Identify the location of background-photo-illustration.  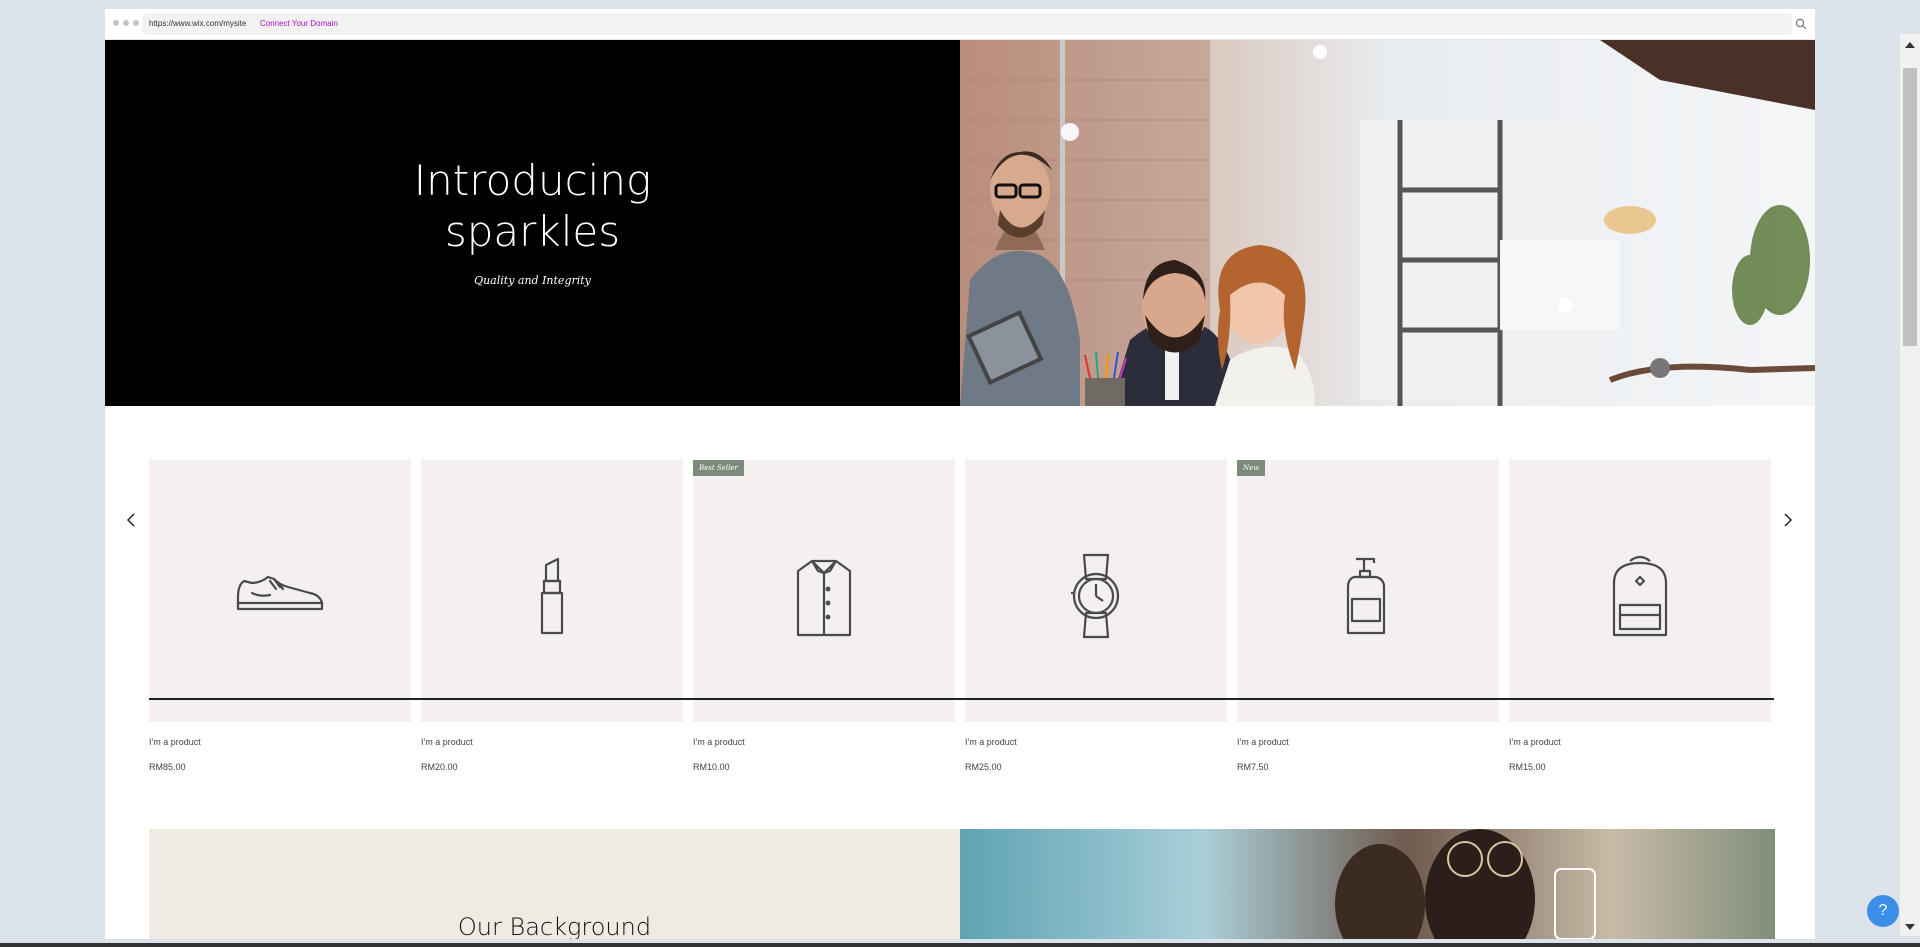
(1367, 884).